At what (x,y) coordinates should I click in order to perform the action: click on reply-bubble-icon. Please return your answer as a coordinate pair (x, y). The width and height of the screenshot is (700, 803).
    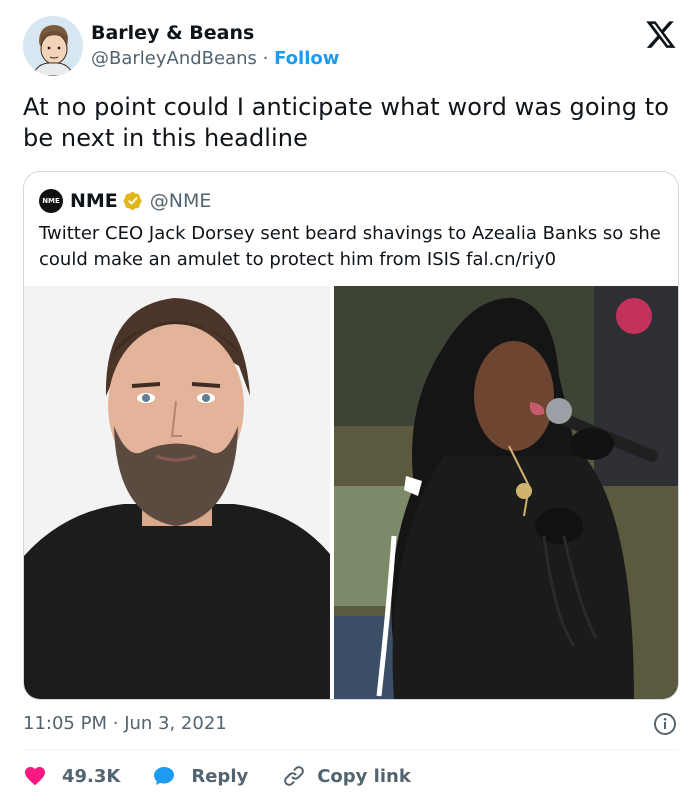
    Looking at the image, I should click on (164, 776).